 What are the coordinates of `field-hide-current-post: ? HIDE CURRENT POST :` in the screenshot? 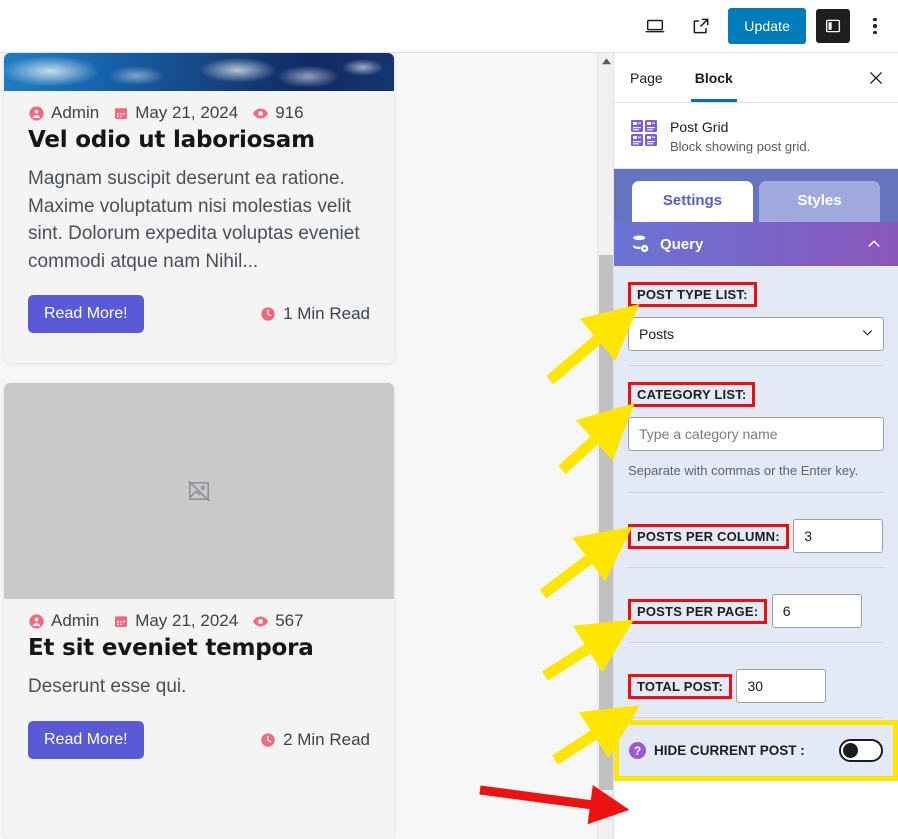 It's located at (756, 750).